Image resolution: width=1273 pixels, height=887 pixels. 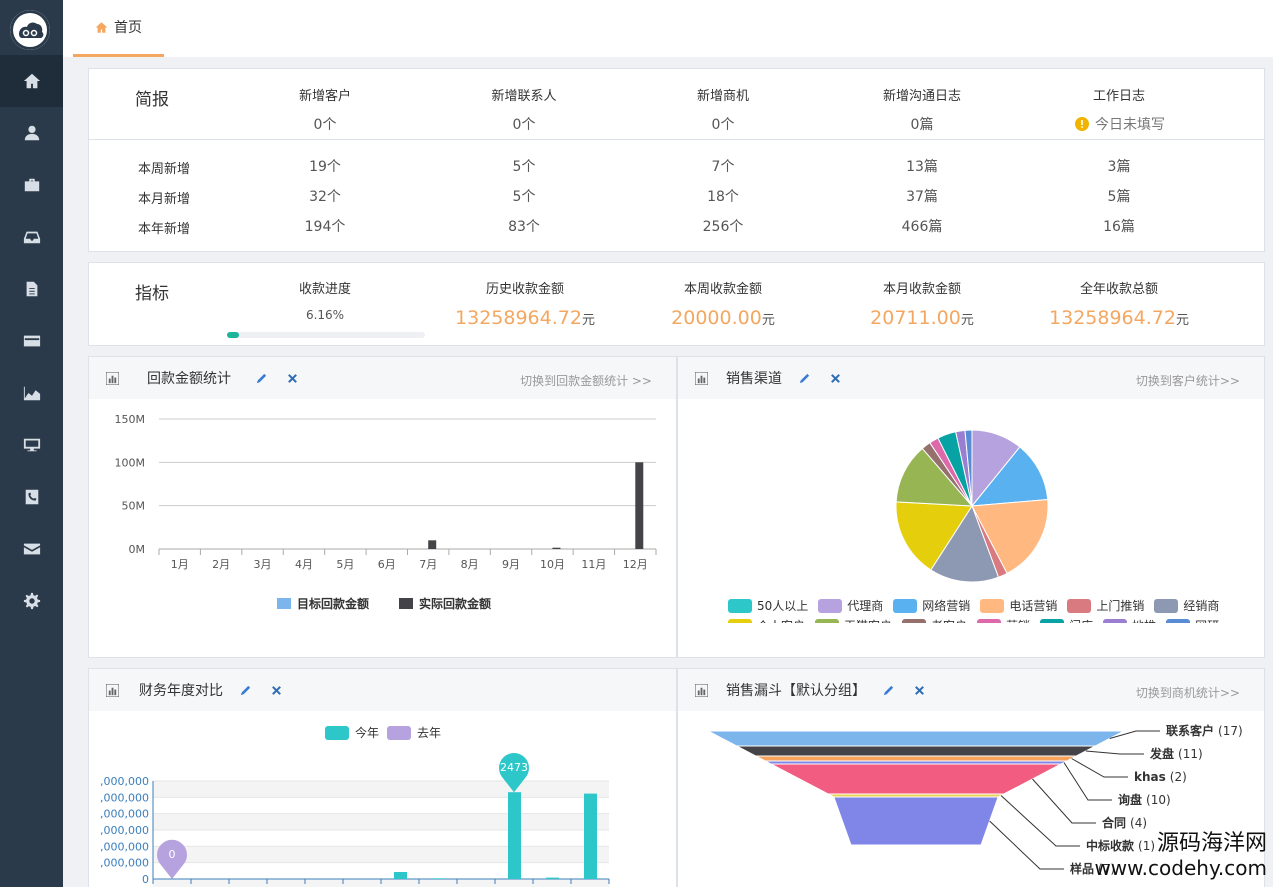 I want to click on nav-card-icon, so click(x=31, y=341).